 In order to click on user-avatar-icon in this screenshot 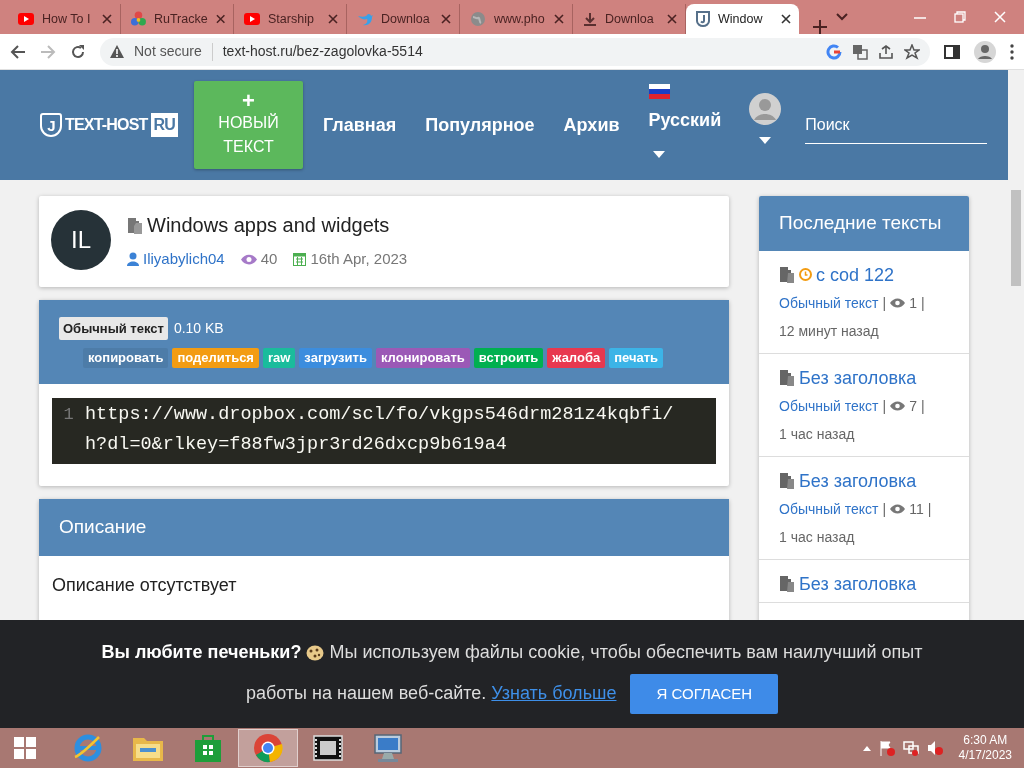, I will do `click(765, 108)`.